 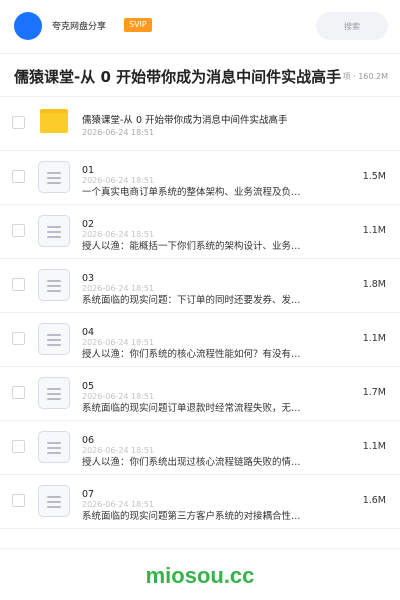 What do you see at coordinates (138, 25) in the screenshot?
I see `svip-badge: SVIP` at bounding box center [138, 25].